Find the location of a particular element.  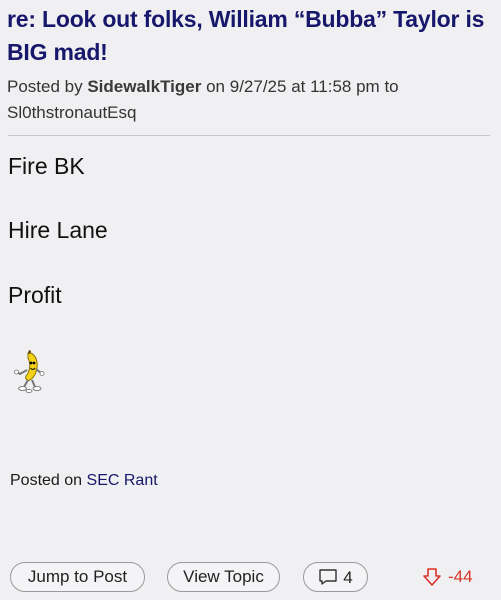

post-timestamp: 9/27/25 at 11:58 pm is located at coordinates (304, 86).